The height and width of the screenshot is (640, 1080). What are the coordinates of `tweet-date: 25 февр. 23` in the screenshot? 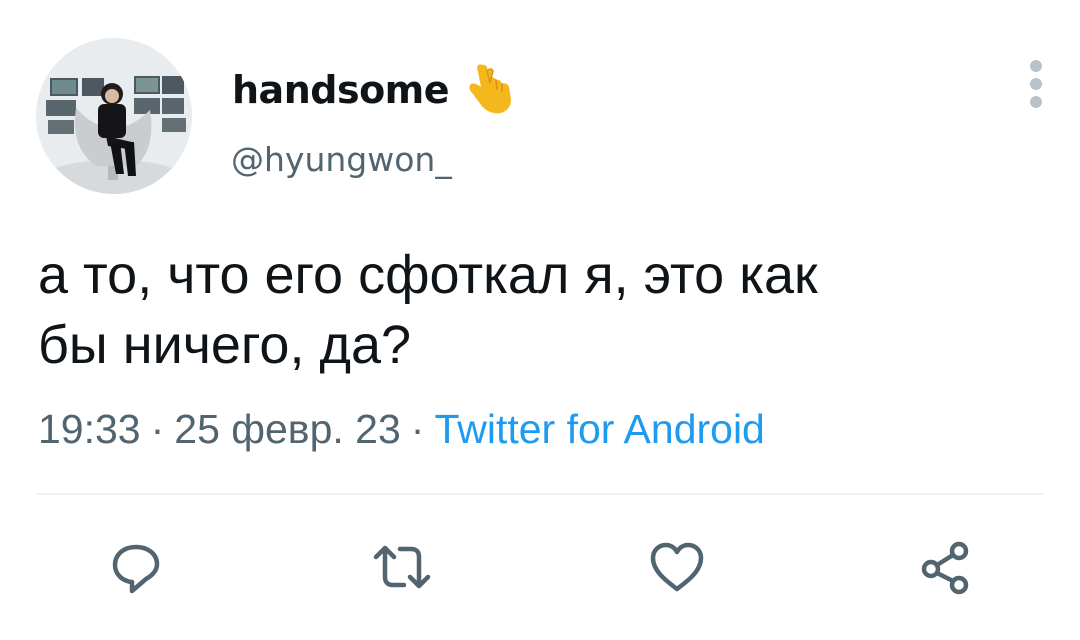 It's located at (287, 429).